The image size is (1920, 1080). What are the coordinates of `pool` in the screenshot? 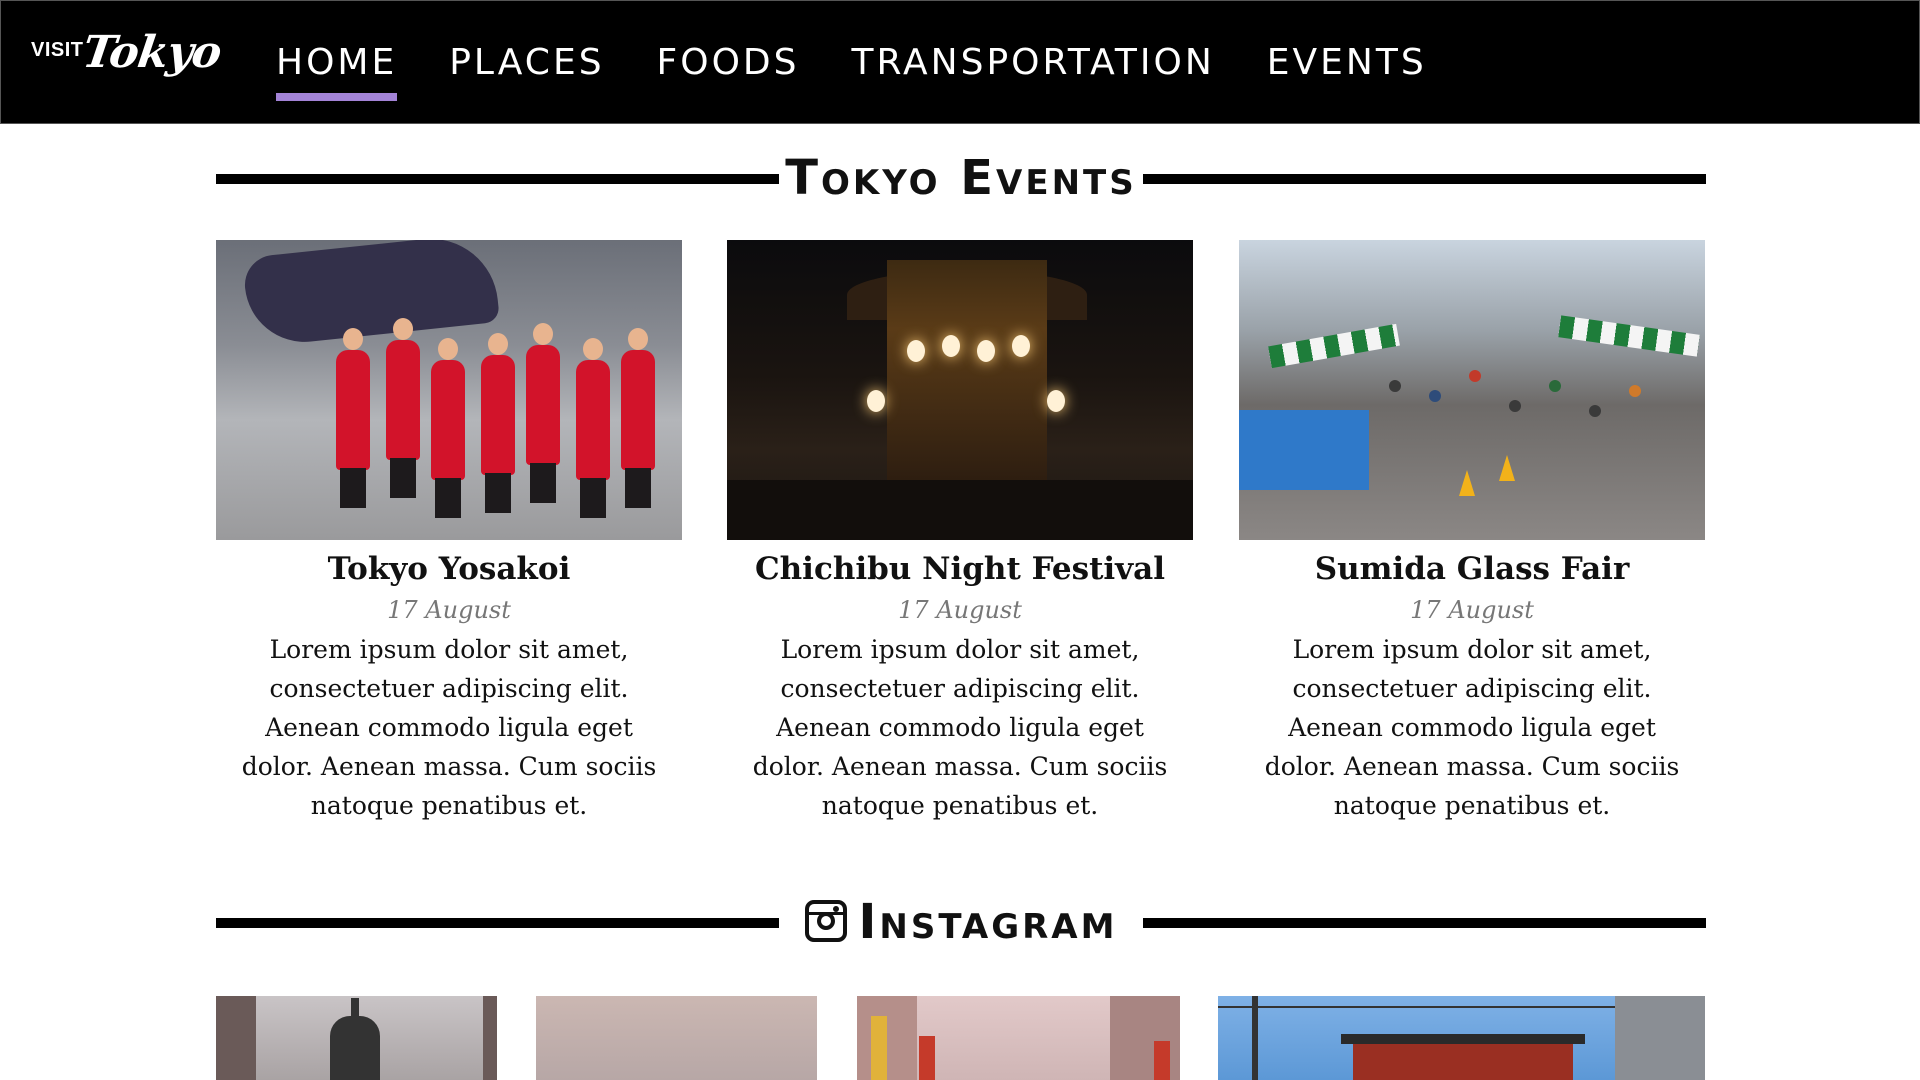 It's located at (1304, 450).